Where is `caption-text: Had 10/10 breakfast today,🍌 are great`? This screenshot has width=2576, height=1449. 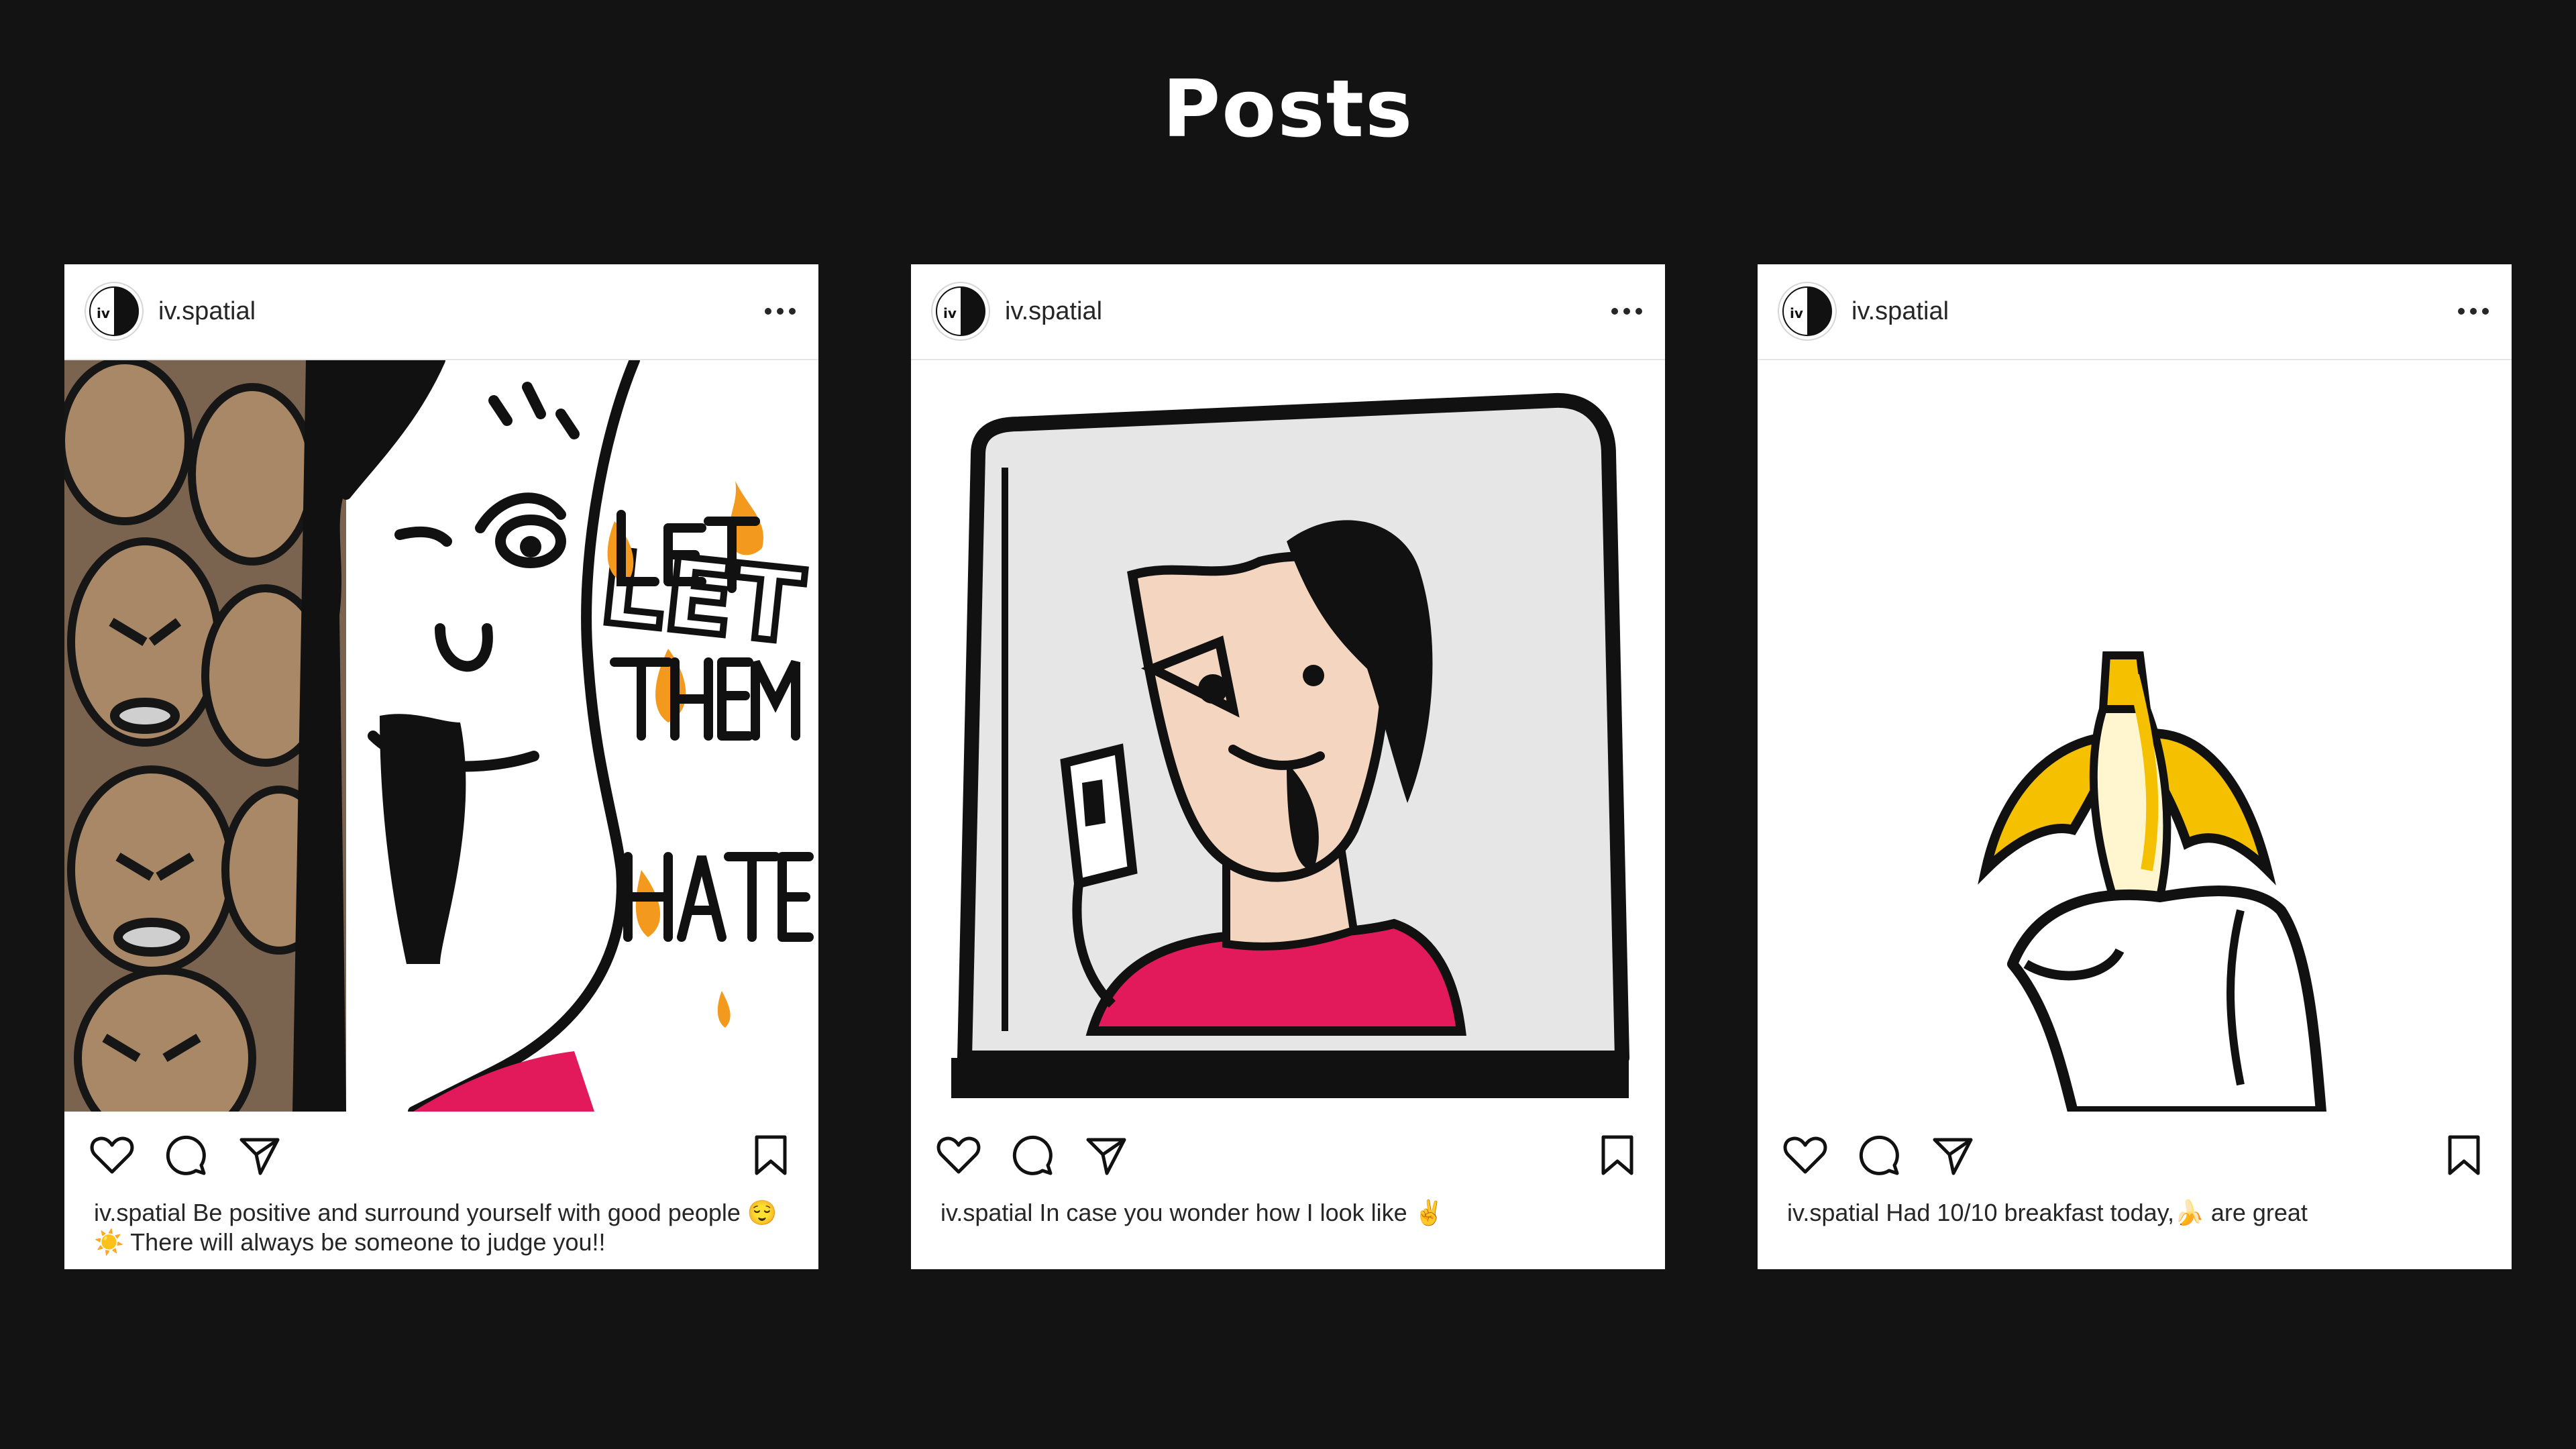
caption-text: Had 10/10 breakfast today,🍌 are great is located at coordinates (2093, 1212).